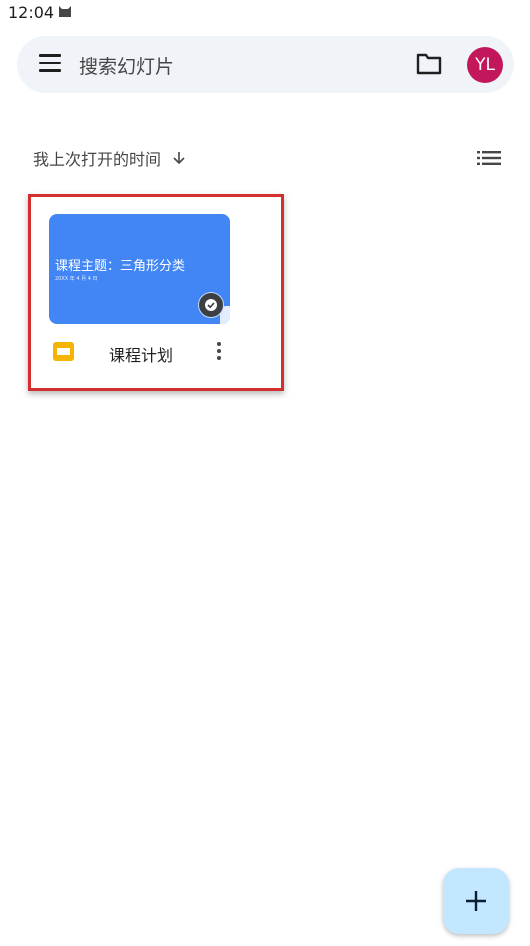  Describe the element at coordinates (485, 65) in the screenshot. I see `avatar: YL` at that location.